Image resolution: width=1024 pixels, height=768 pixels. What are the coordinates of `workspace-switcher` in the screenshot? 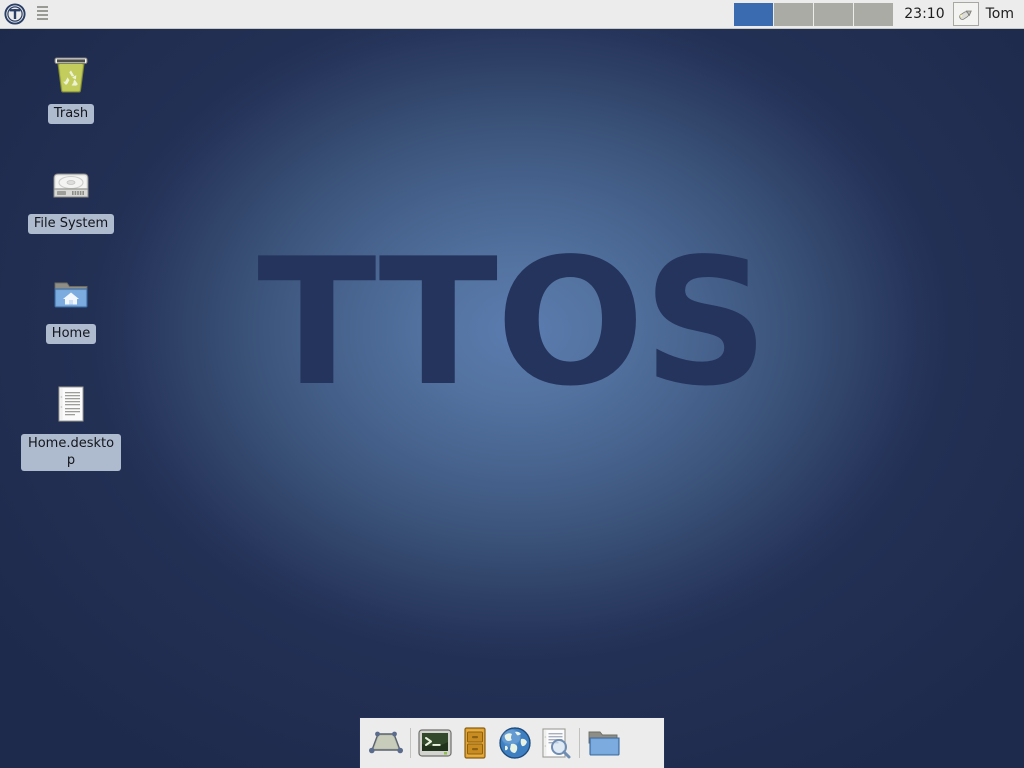 It's located at (814, 14).